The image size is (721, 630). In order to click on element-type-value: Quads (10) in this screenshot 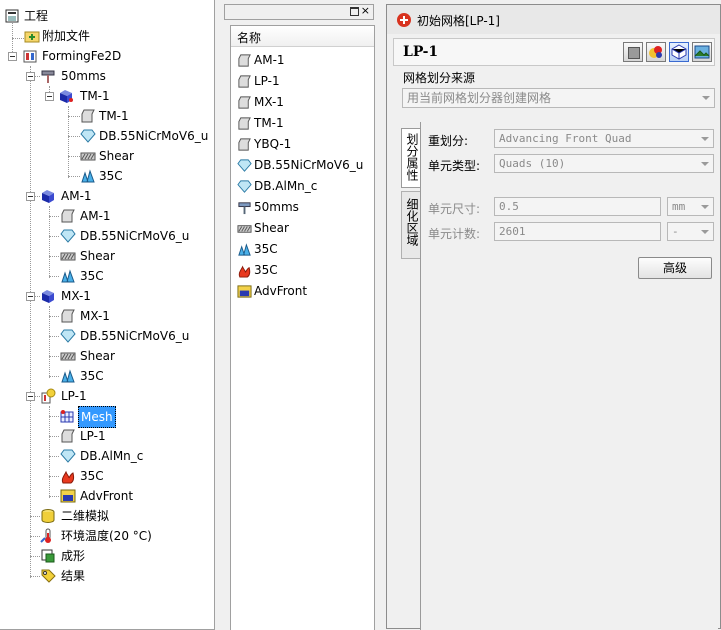, I will do `click(532, 163)`.